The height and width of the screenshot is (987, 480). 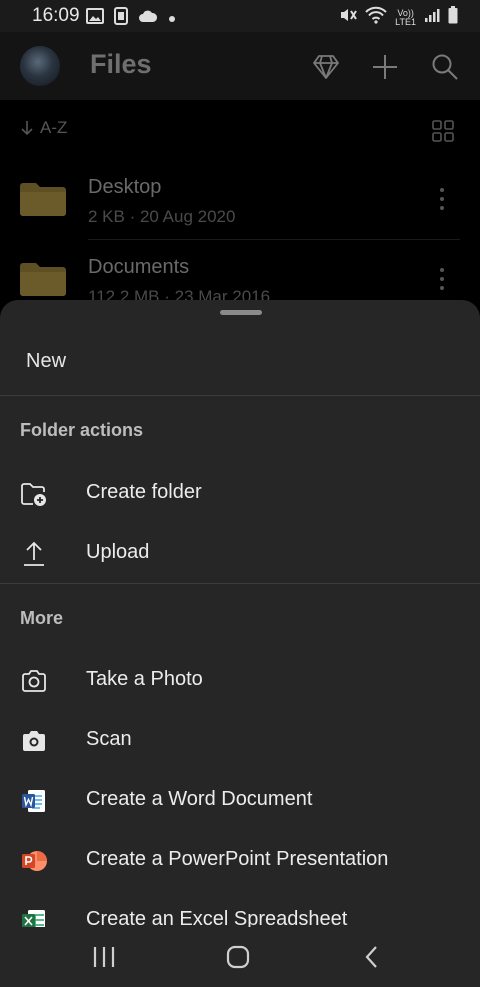 I want to click on battery-icon, so click(x=453, y=17).